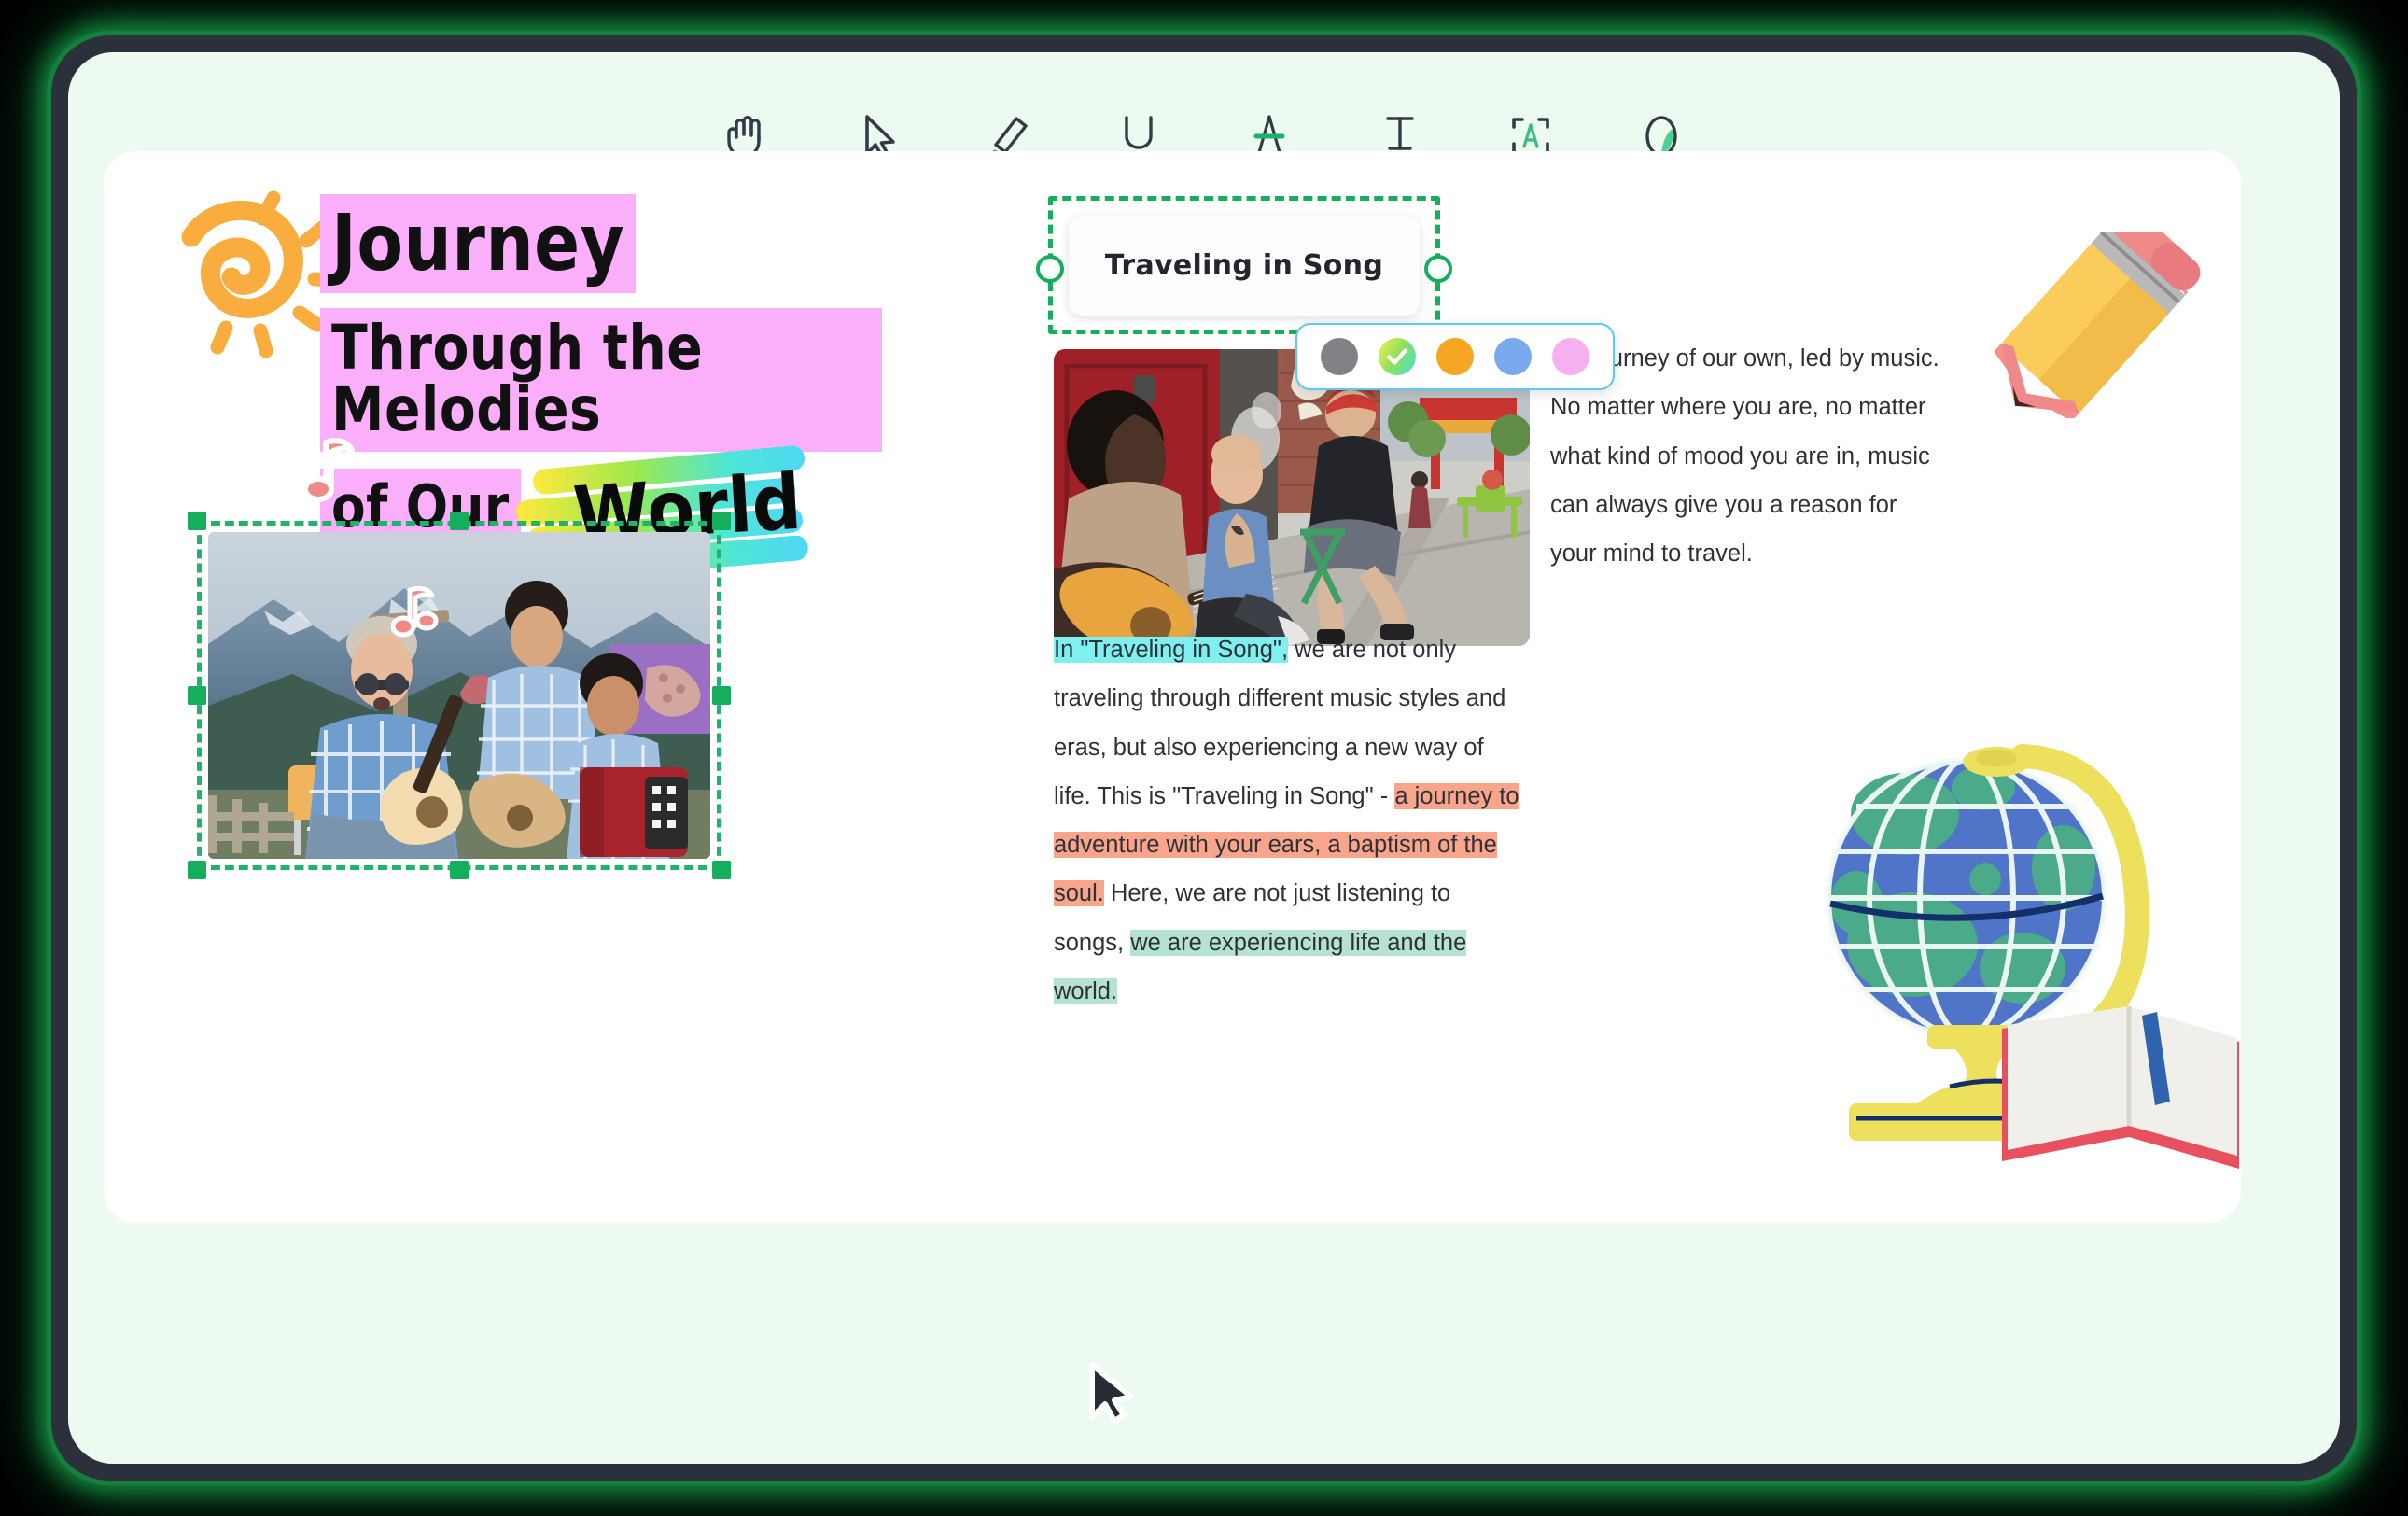  I want to click on selected-image-group, so click(459, 695).